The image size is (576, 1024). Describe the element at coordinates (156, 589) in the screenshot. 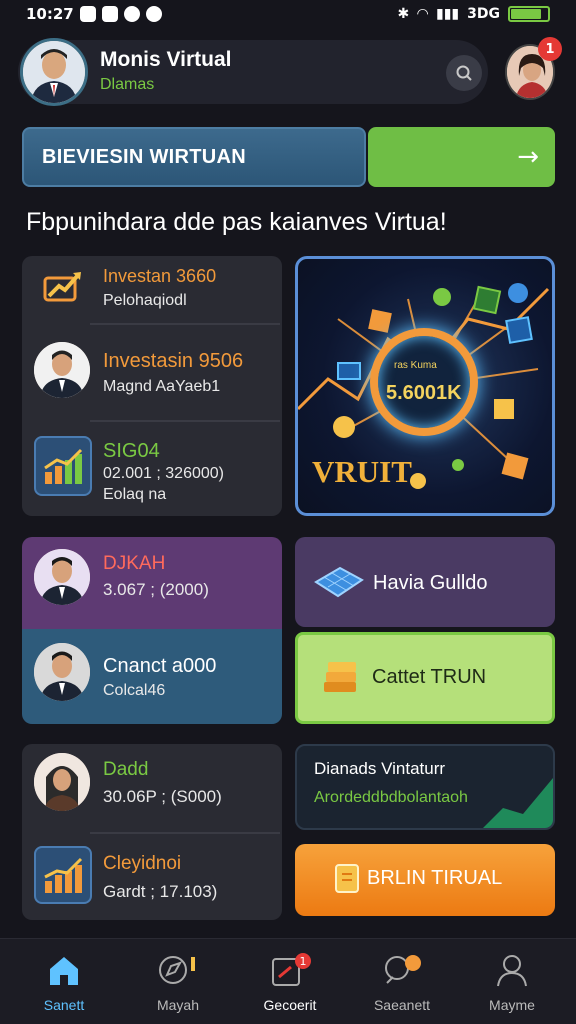

I see `contact-detail: 3.067 ; (2000)` at that location.